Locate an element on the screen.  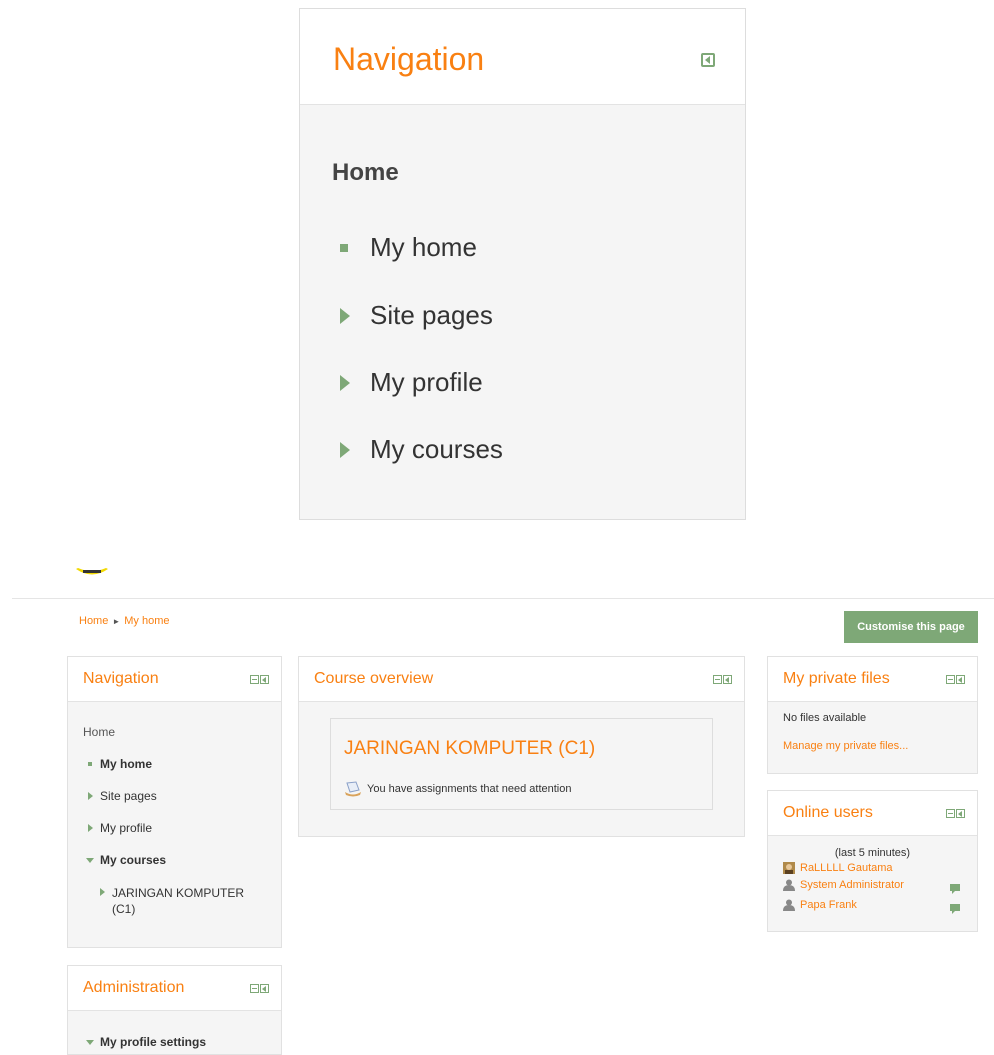
administration-block-header: Administration is located at coordinates (174, 988).